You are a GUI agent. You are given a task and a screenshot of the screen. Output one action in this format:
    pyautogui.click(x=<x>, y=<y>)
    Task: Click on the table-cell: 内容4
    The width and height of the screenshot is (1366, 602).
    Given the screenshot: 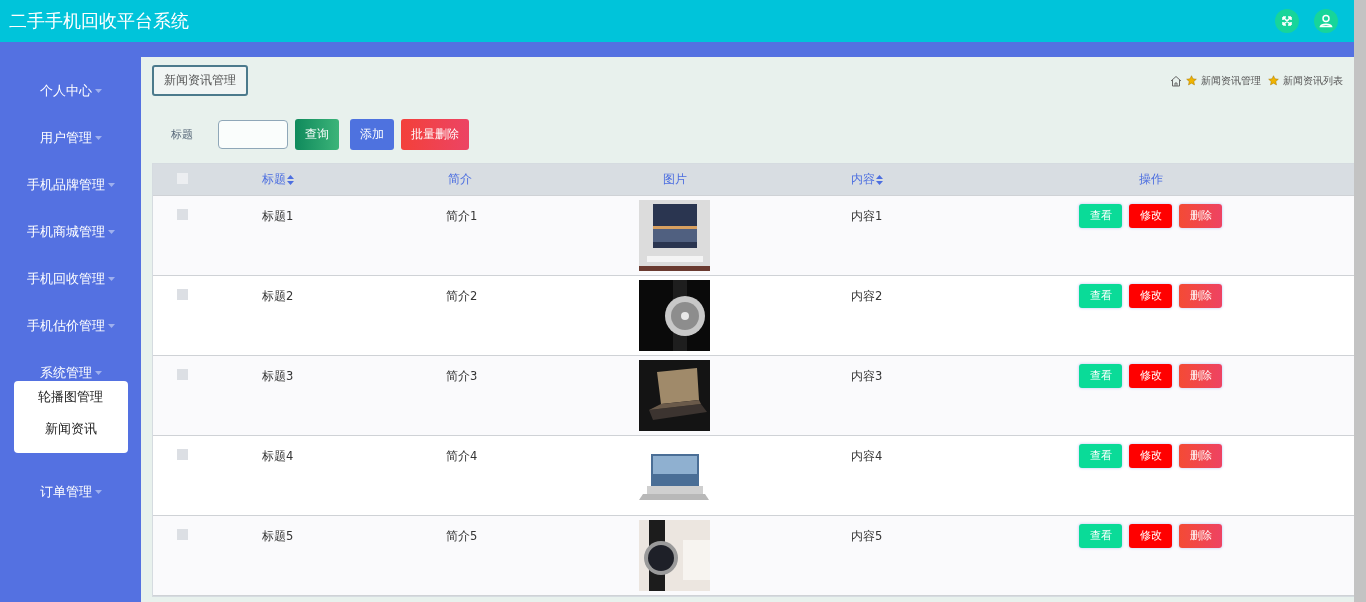 What is the action you would take?
    pyautogui.click(x=867, y=456)
    